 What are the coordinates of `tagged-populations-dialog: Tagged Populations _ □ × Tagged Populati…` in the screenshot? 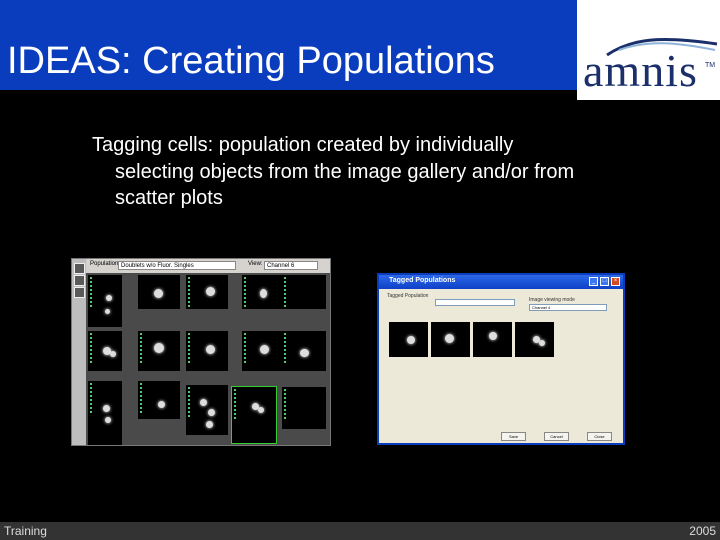 It's located at (501, 359).